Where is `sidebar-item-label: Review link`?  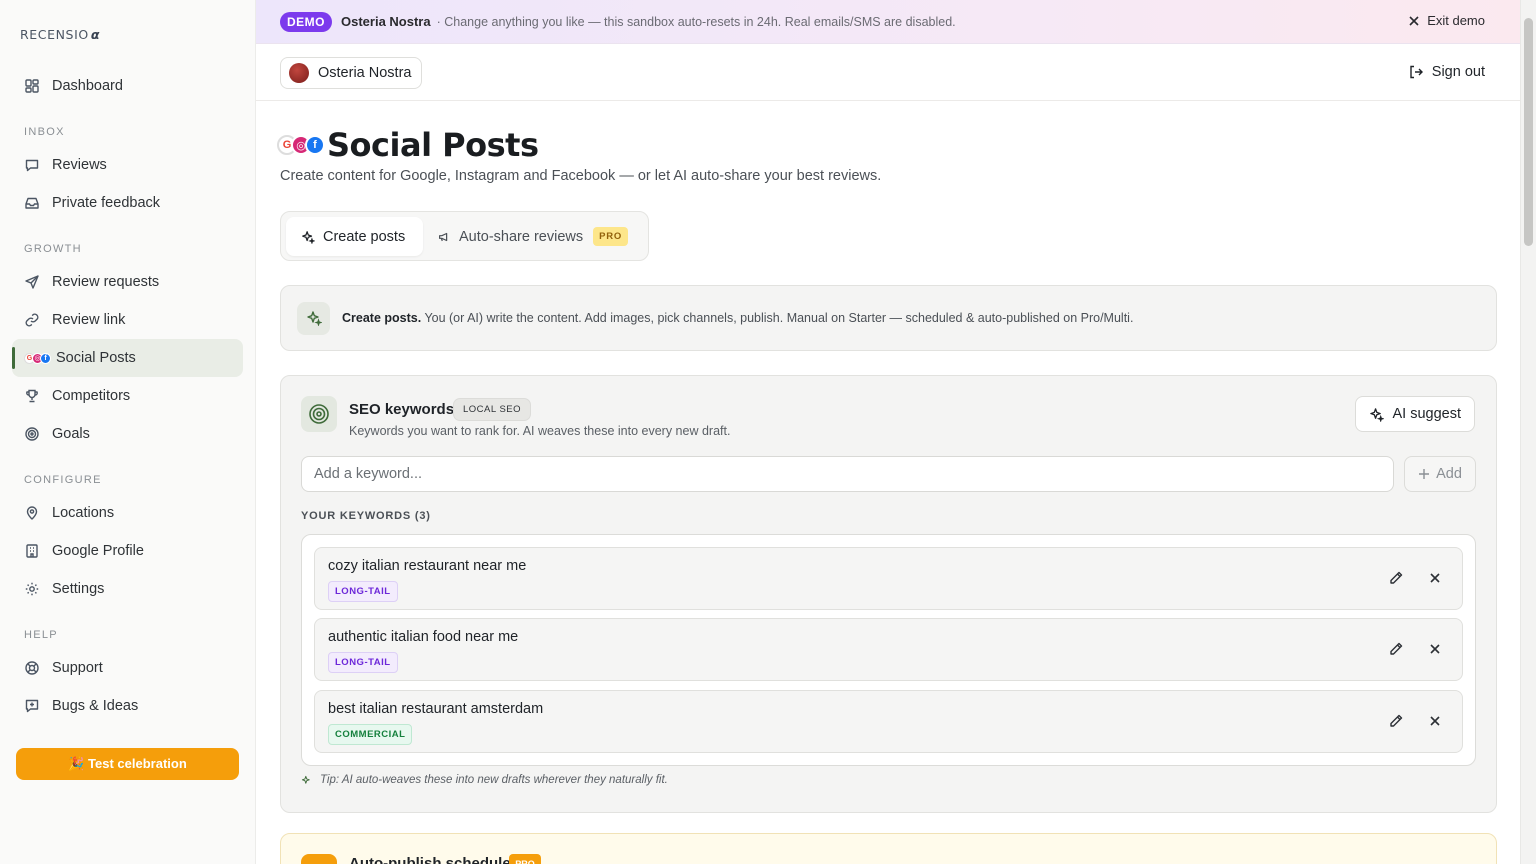
sidebar-item-label: Review link is located at coordinates (89, 320).